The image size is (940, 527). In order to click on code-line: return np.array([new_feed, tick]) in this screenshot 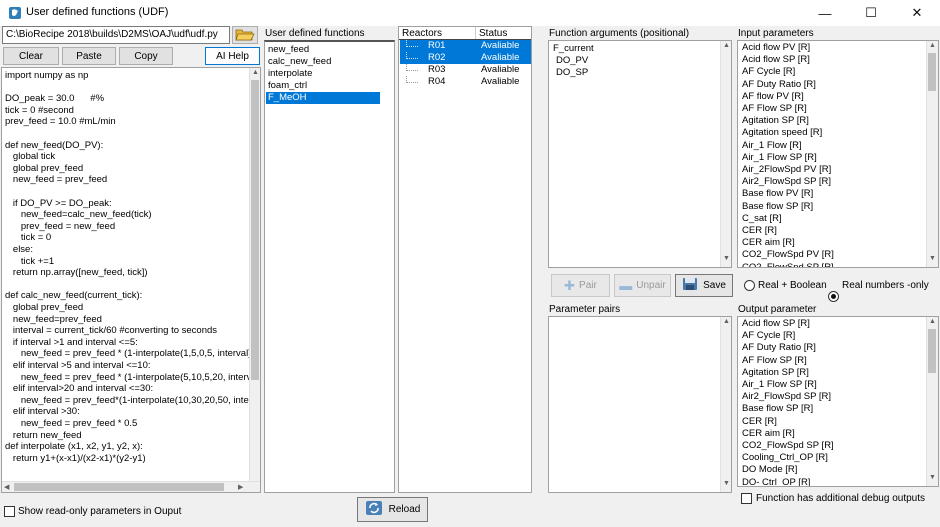, I will do `click(76, 273)`.